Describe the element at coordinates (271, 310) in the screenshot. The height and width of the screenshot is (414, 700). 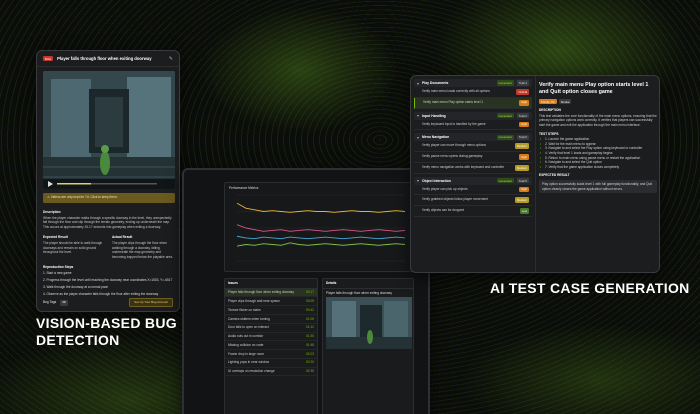
I see `issue-row: Texture flicker on stairs 00:42` at that location.